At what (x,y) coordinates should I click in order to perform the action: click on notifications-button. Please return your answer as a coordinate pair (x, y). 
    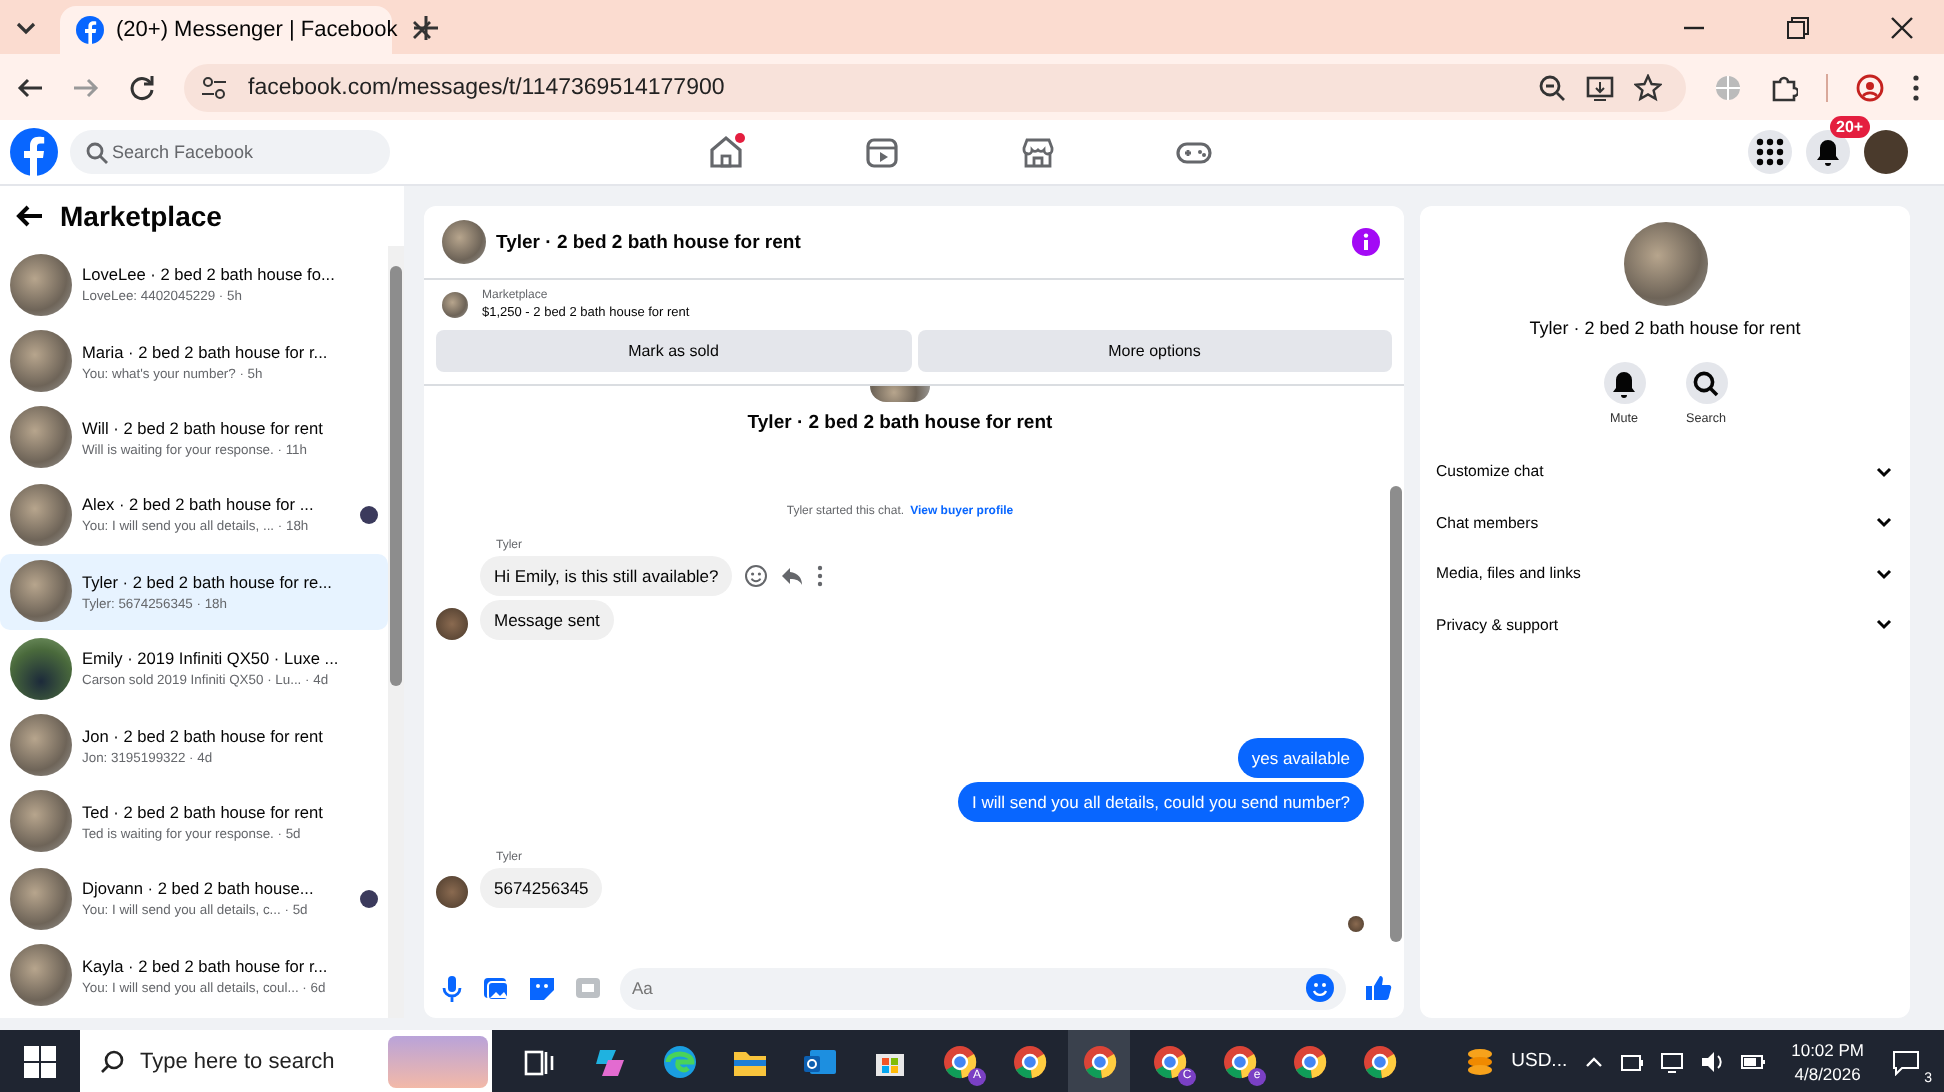
    Looking at the image, I should click on (1828, 152).